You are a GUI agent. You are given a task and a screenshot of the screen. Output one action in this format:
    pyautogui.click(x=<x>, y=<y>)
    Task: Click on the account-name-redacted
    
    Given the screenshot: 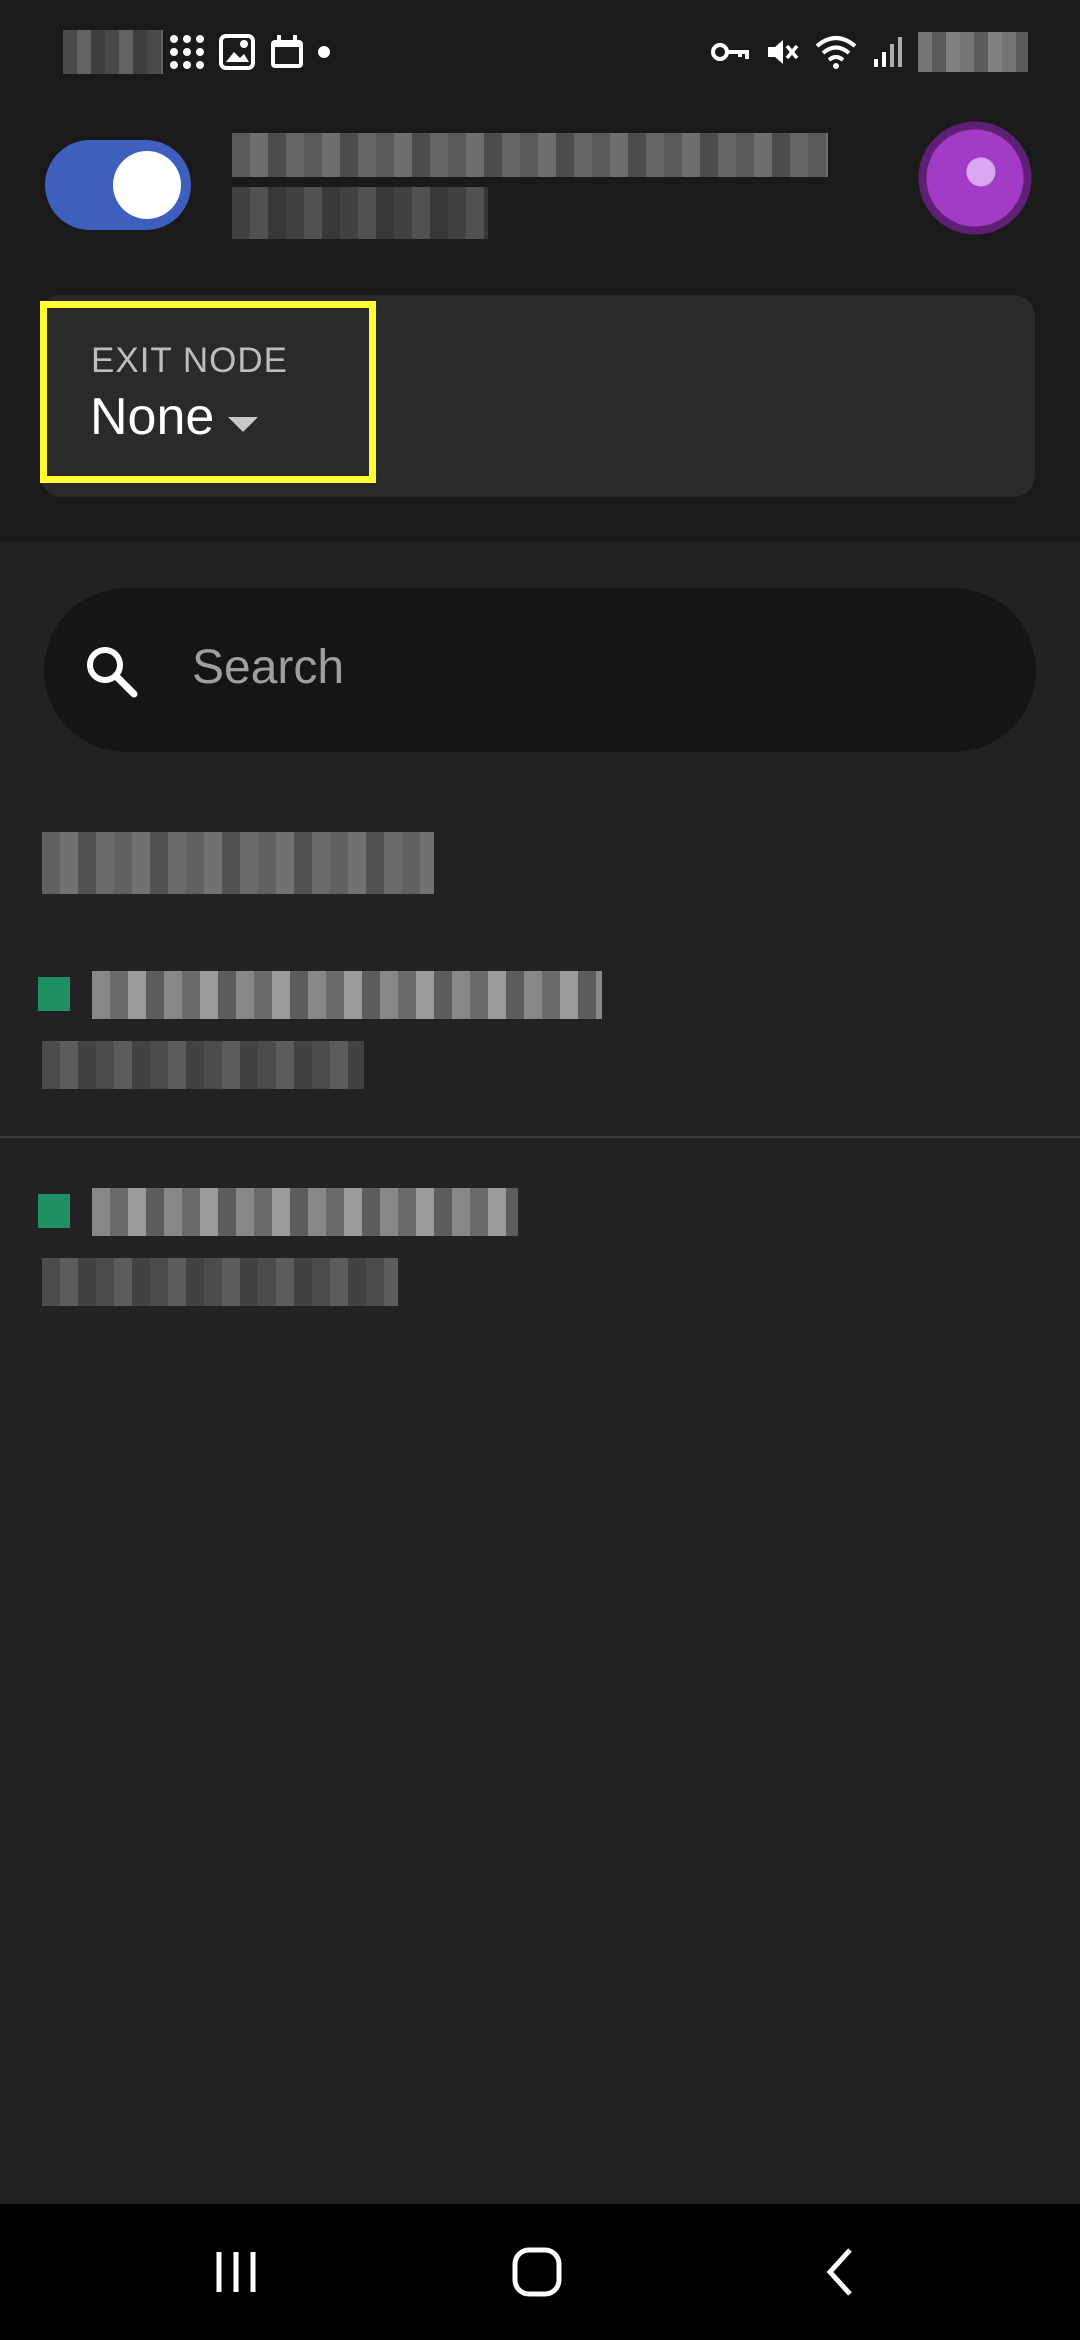 What is the action you would take?
    pyautogui.click(x=530, y=155)
    